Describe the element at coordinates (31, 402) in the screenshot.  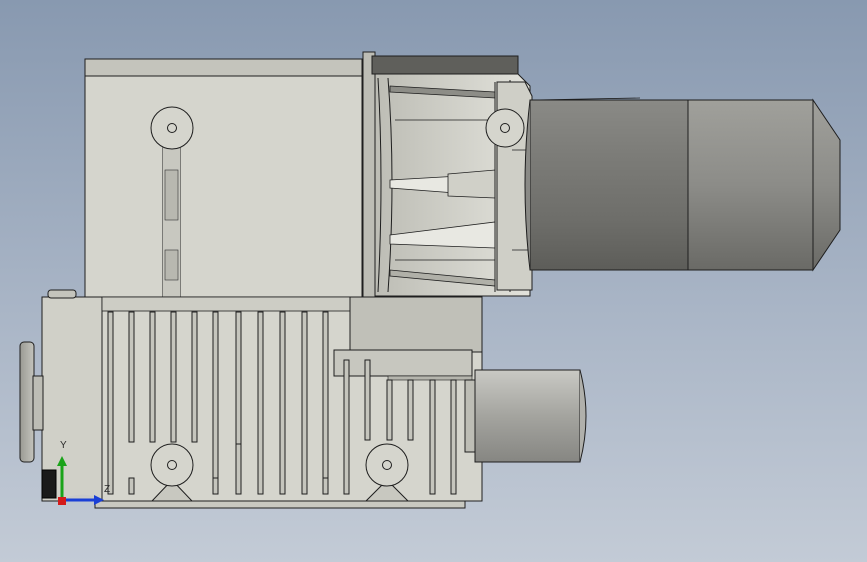
I see `inlet-flange` at that location.